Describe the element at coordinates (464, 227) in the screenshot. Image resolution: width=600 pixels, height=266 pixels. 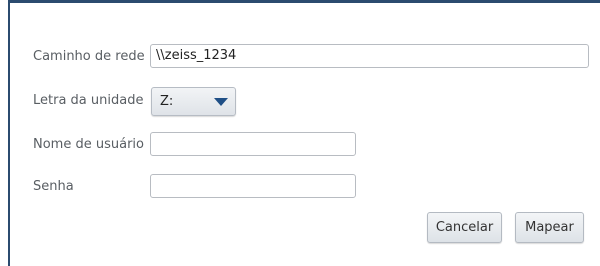
I see `cancel-button: Cancelar` at that location.